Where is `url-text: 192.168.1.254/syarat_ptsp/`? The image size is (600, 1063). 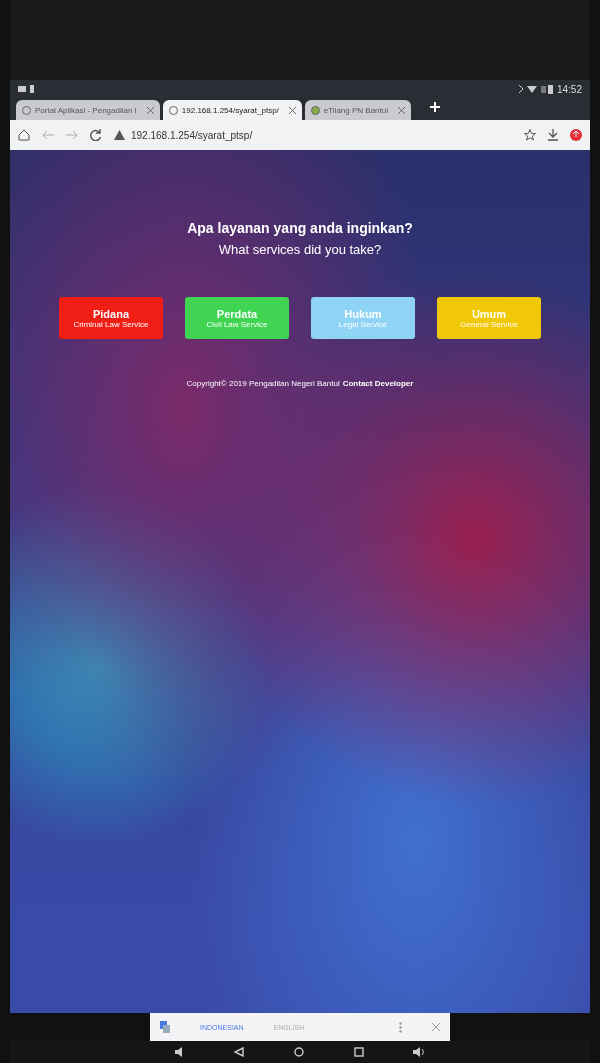 url-text: 192.168.1.254/syarat_ptsp/ is located at coordinates (192, 135).